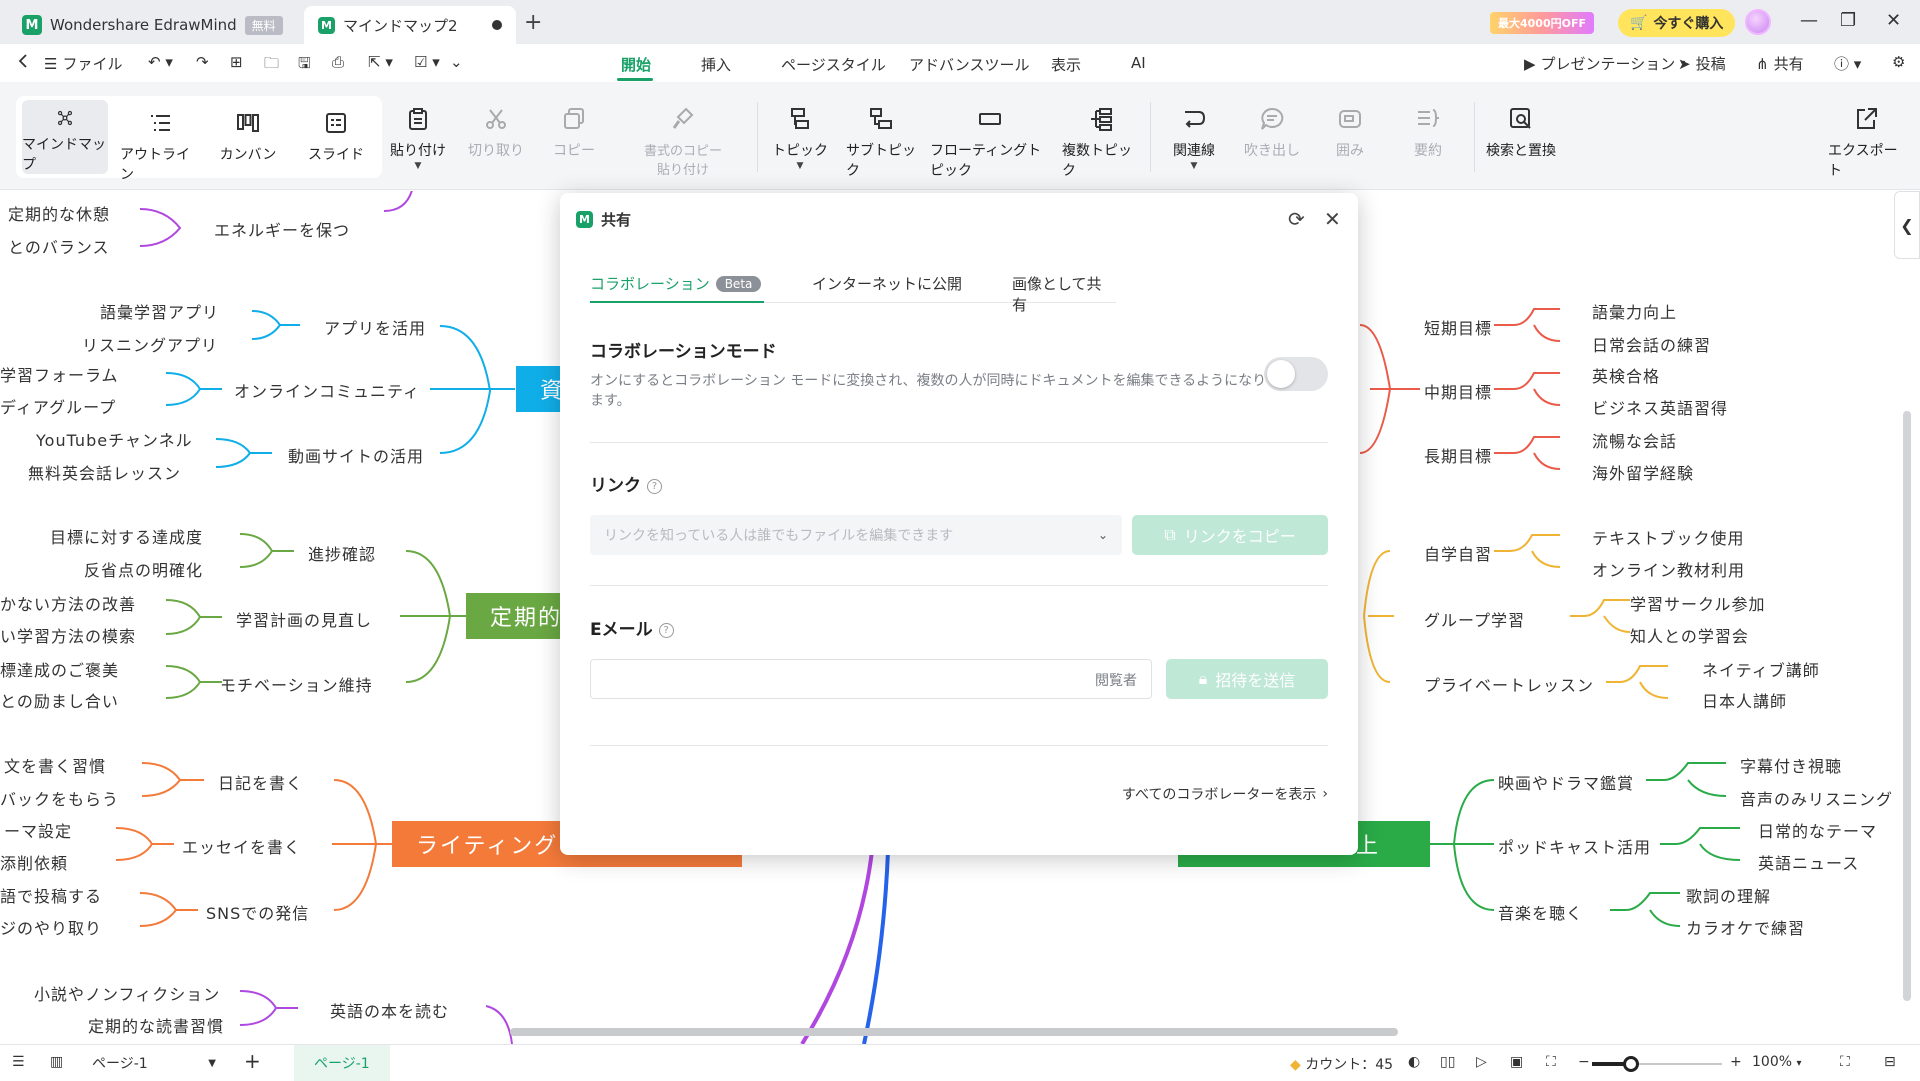  Describe the element at coordinates (1893, 20) in the screenshot. I see `close-window-icon: ✕` at that location.